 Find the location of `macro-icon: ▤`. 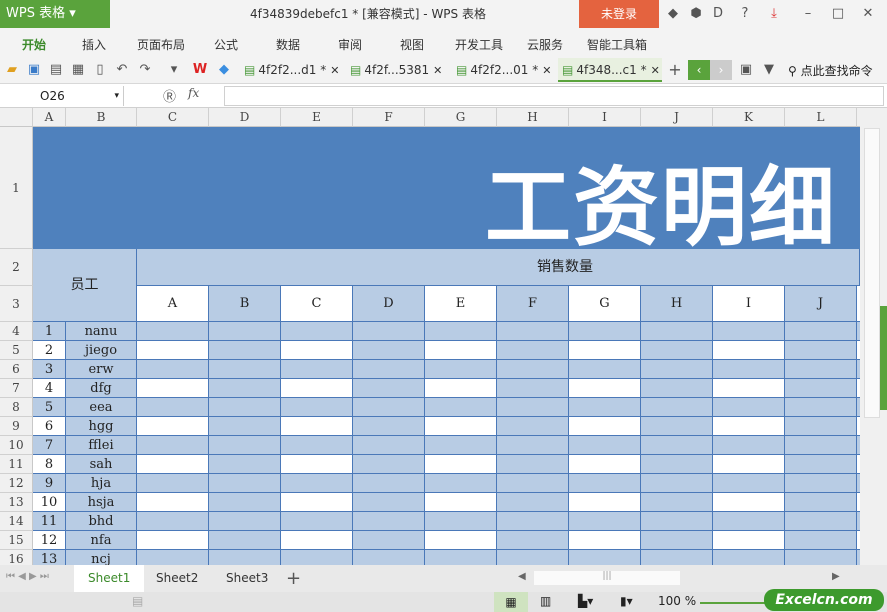

macro-icon: ▤ is located at coordinates (137, 601).